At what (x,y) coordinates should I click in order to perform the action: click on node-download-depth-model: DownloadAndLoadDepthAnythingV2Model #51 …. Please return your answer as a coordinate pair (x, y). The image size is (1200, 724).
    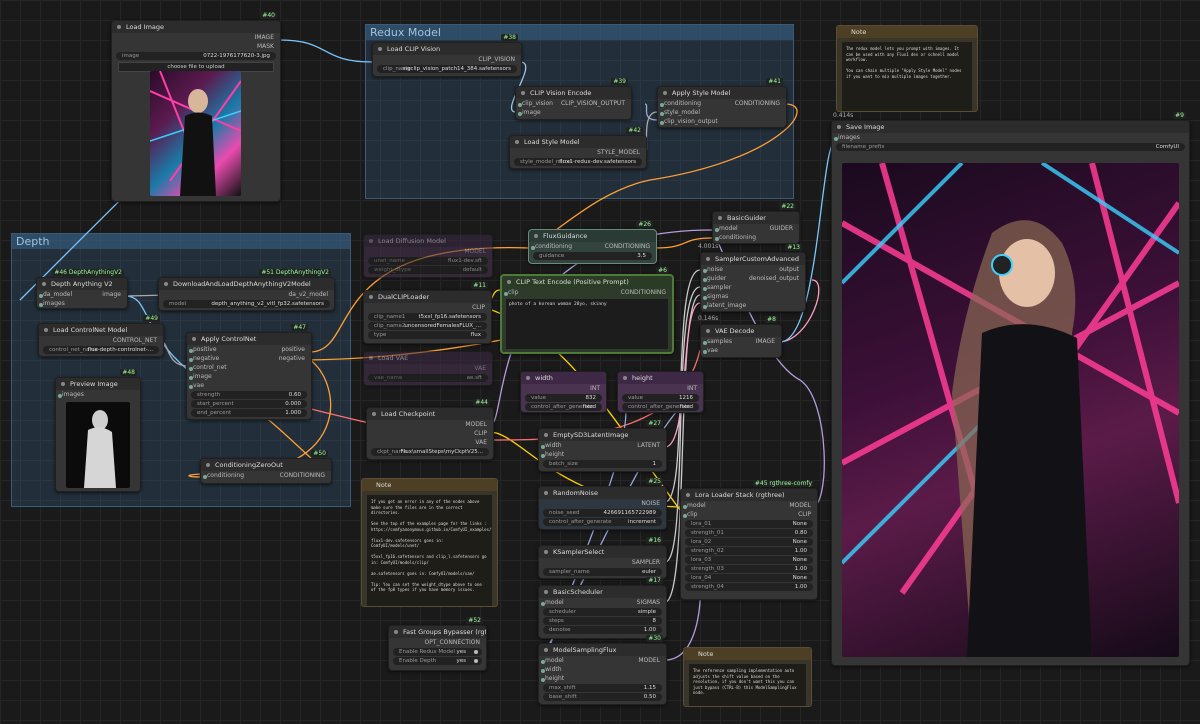
    Looking at the image, I should click on (246, 290).